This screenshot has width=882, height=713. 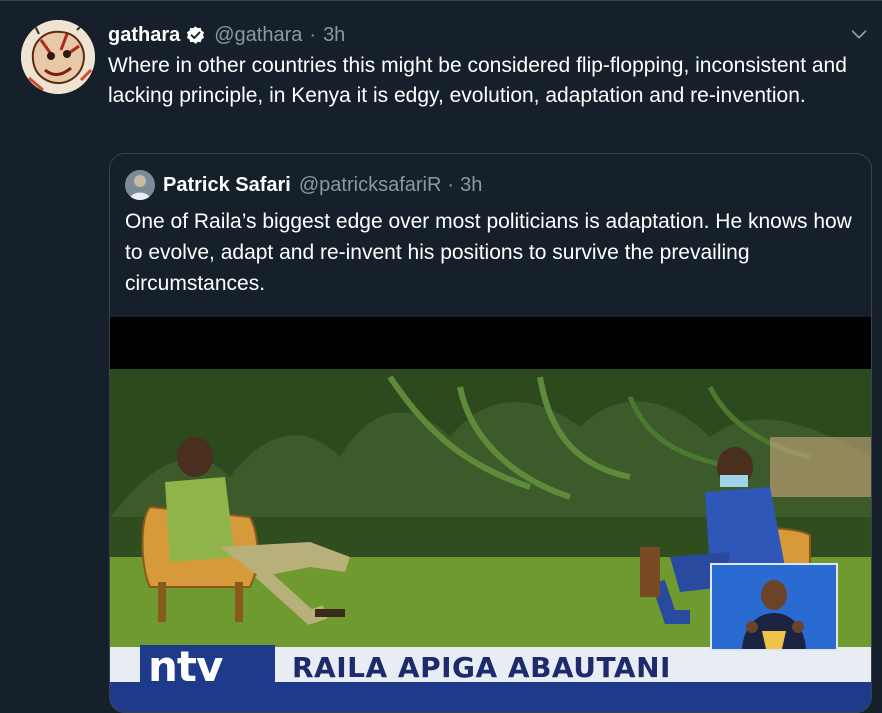 I want to click on quoted-tweet-timestamp: 3h, so click(x=471, y=184).